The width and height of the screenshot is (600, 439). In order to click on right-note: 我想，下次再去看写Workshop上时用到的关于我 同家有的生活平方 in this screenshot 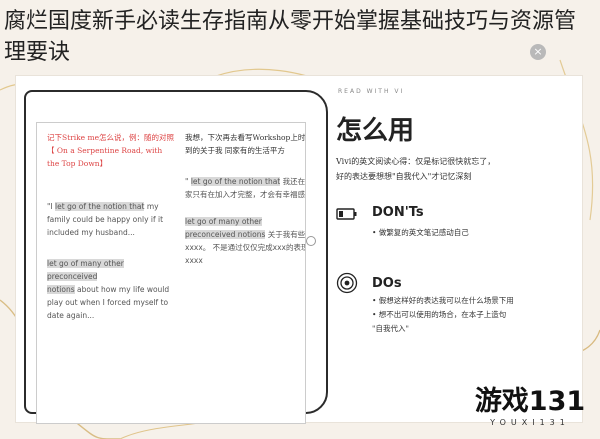, I will do `click(245, 144)`.